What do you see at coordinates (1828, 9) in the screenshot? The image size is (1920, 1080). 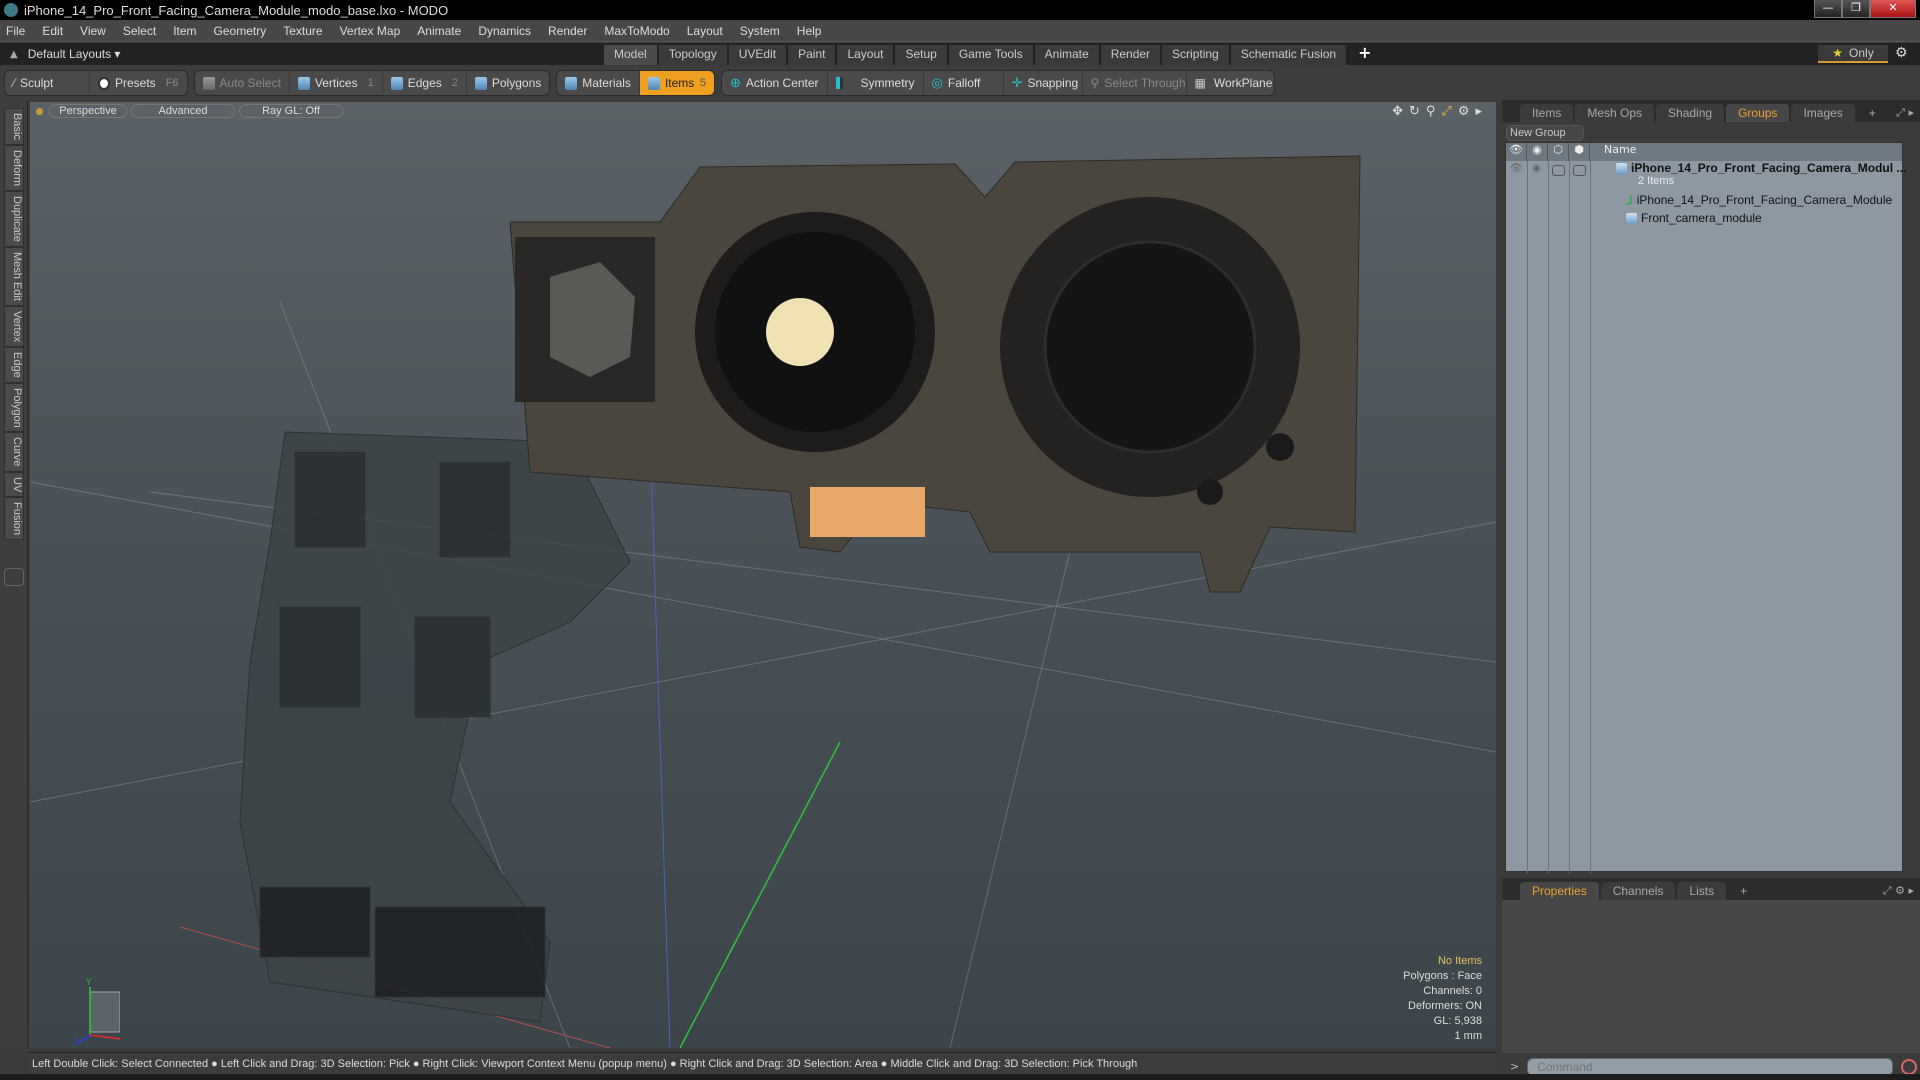 I see `minimize-button: —` at bounding box center [1828, 9].